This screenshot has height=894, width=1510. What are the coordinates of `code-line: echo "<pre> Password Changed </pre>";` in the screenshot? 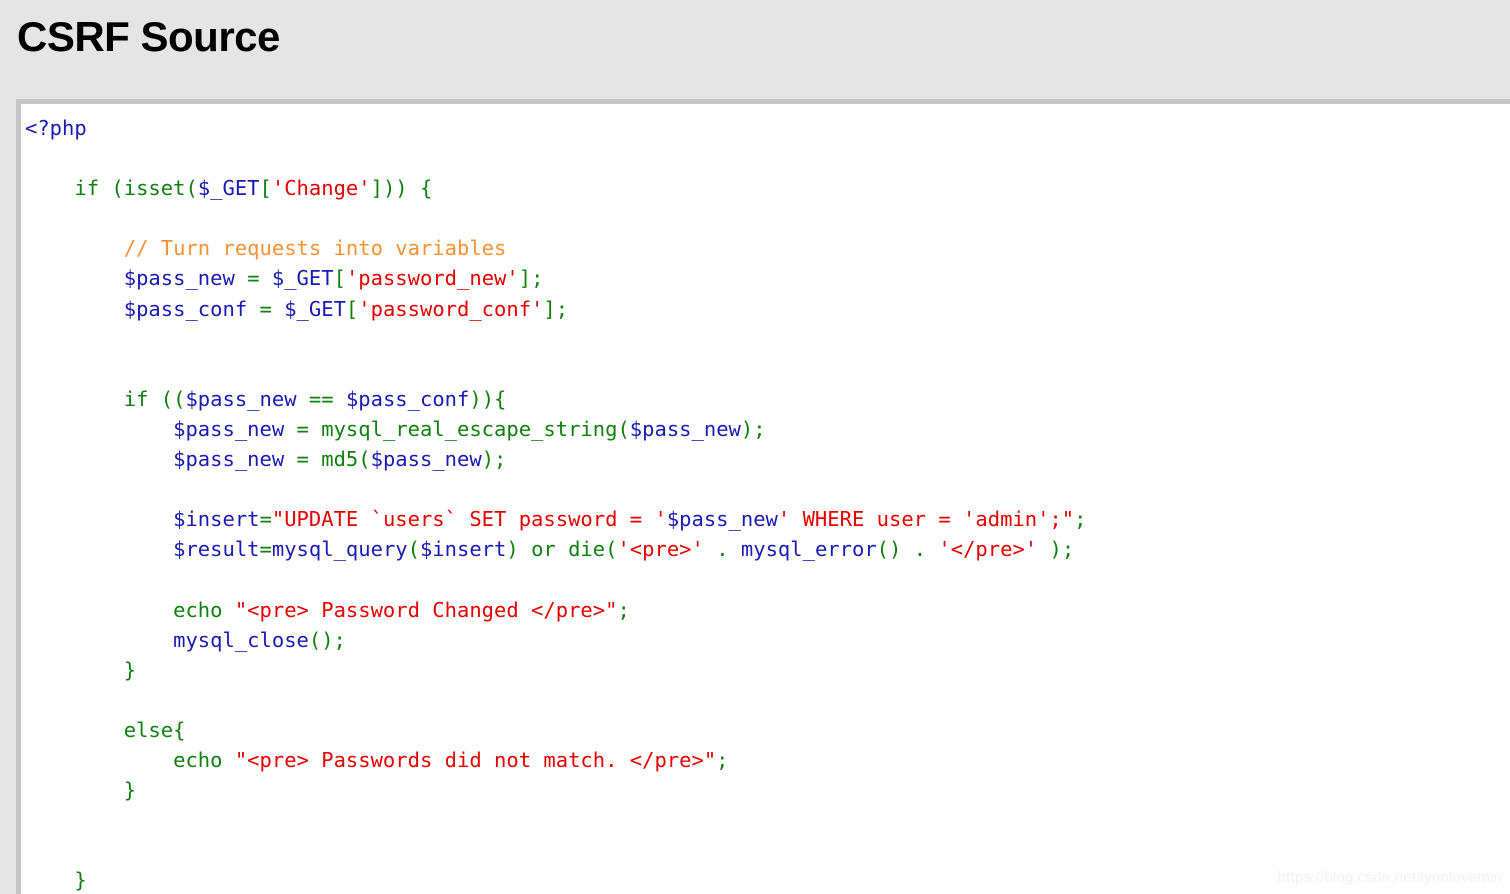 It's located at (401, 609).